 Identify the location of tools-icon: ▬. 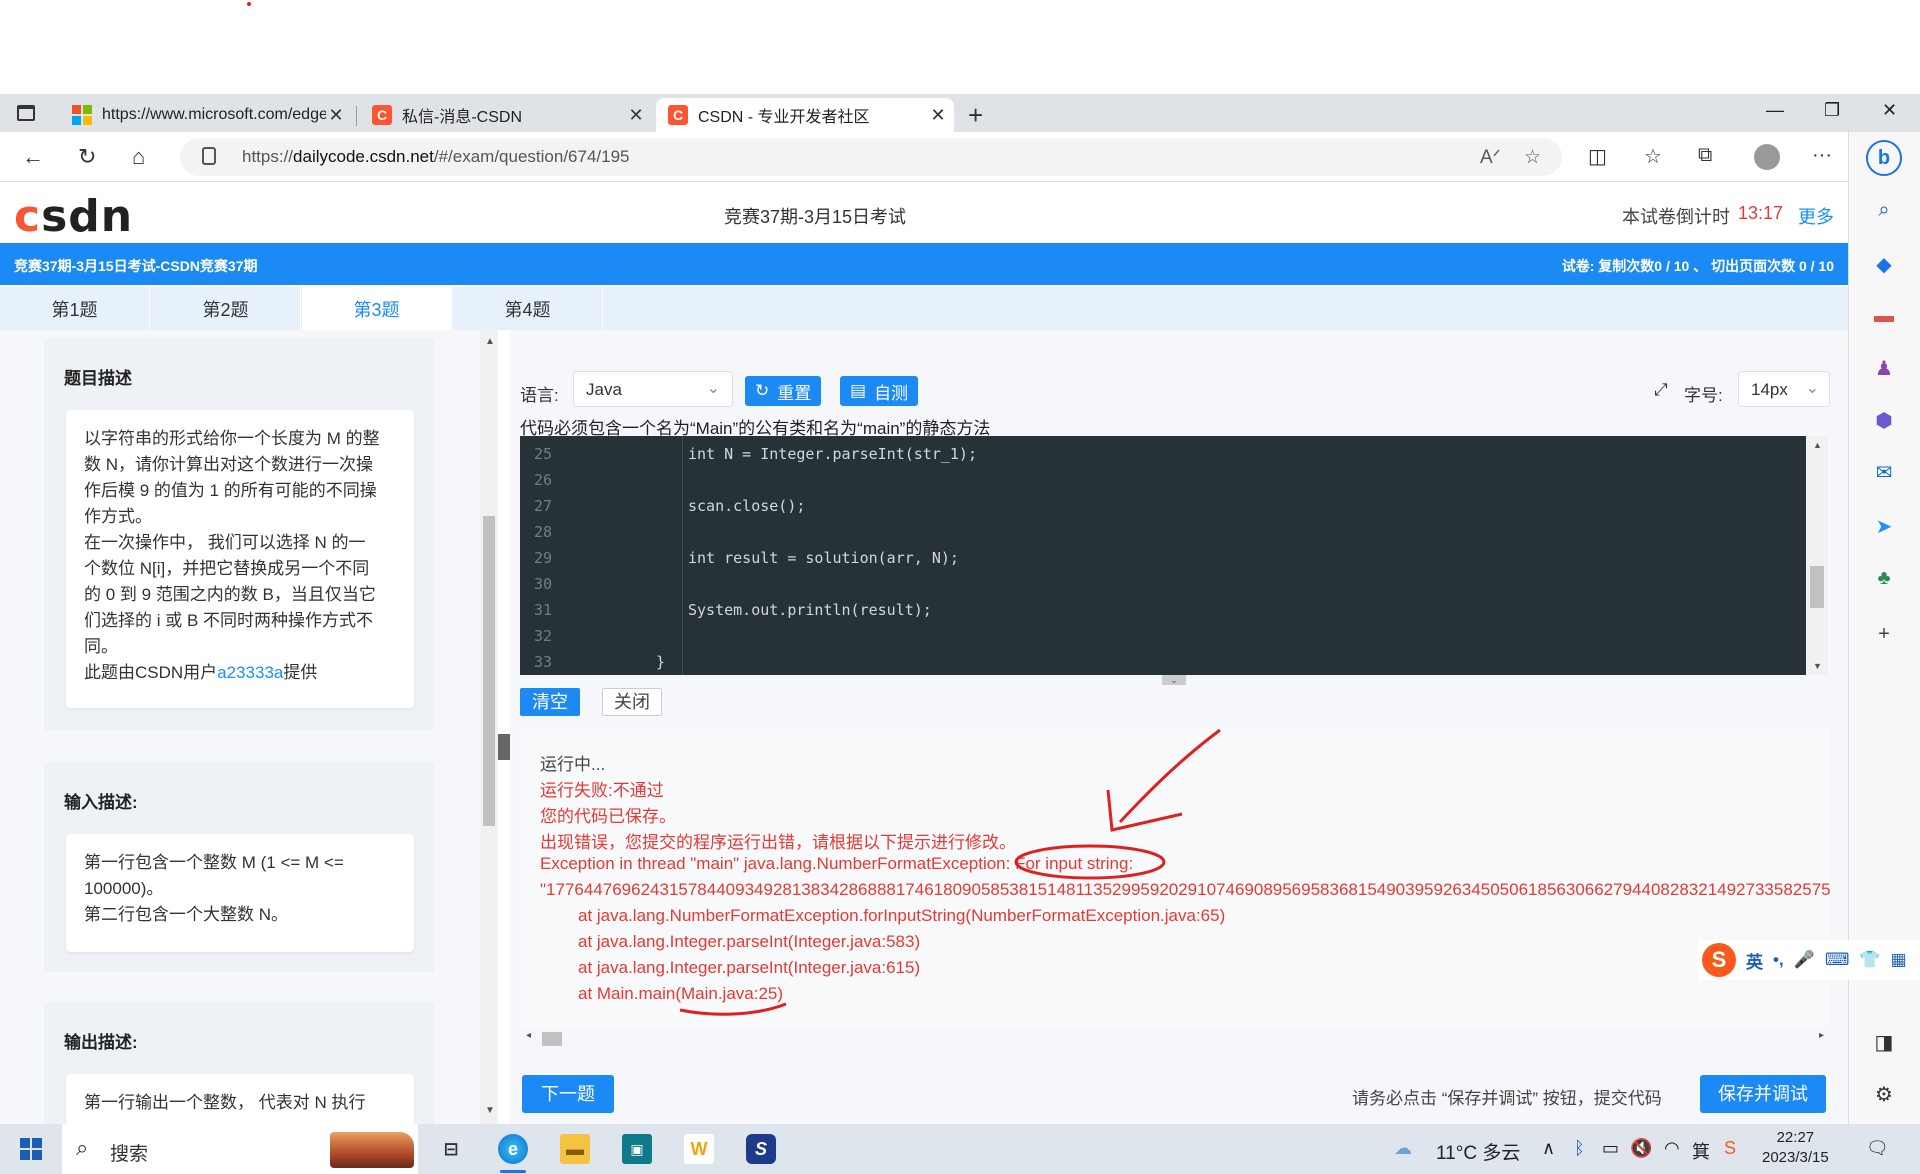
(1884, 316).